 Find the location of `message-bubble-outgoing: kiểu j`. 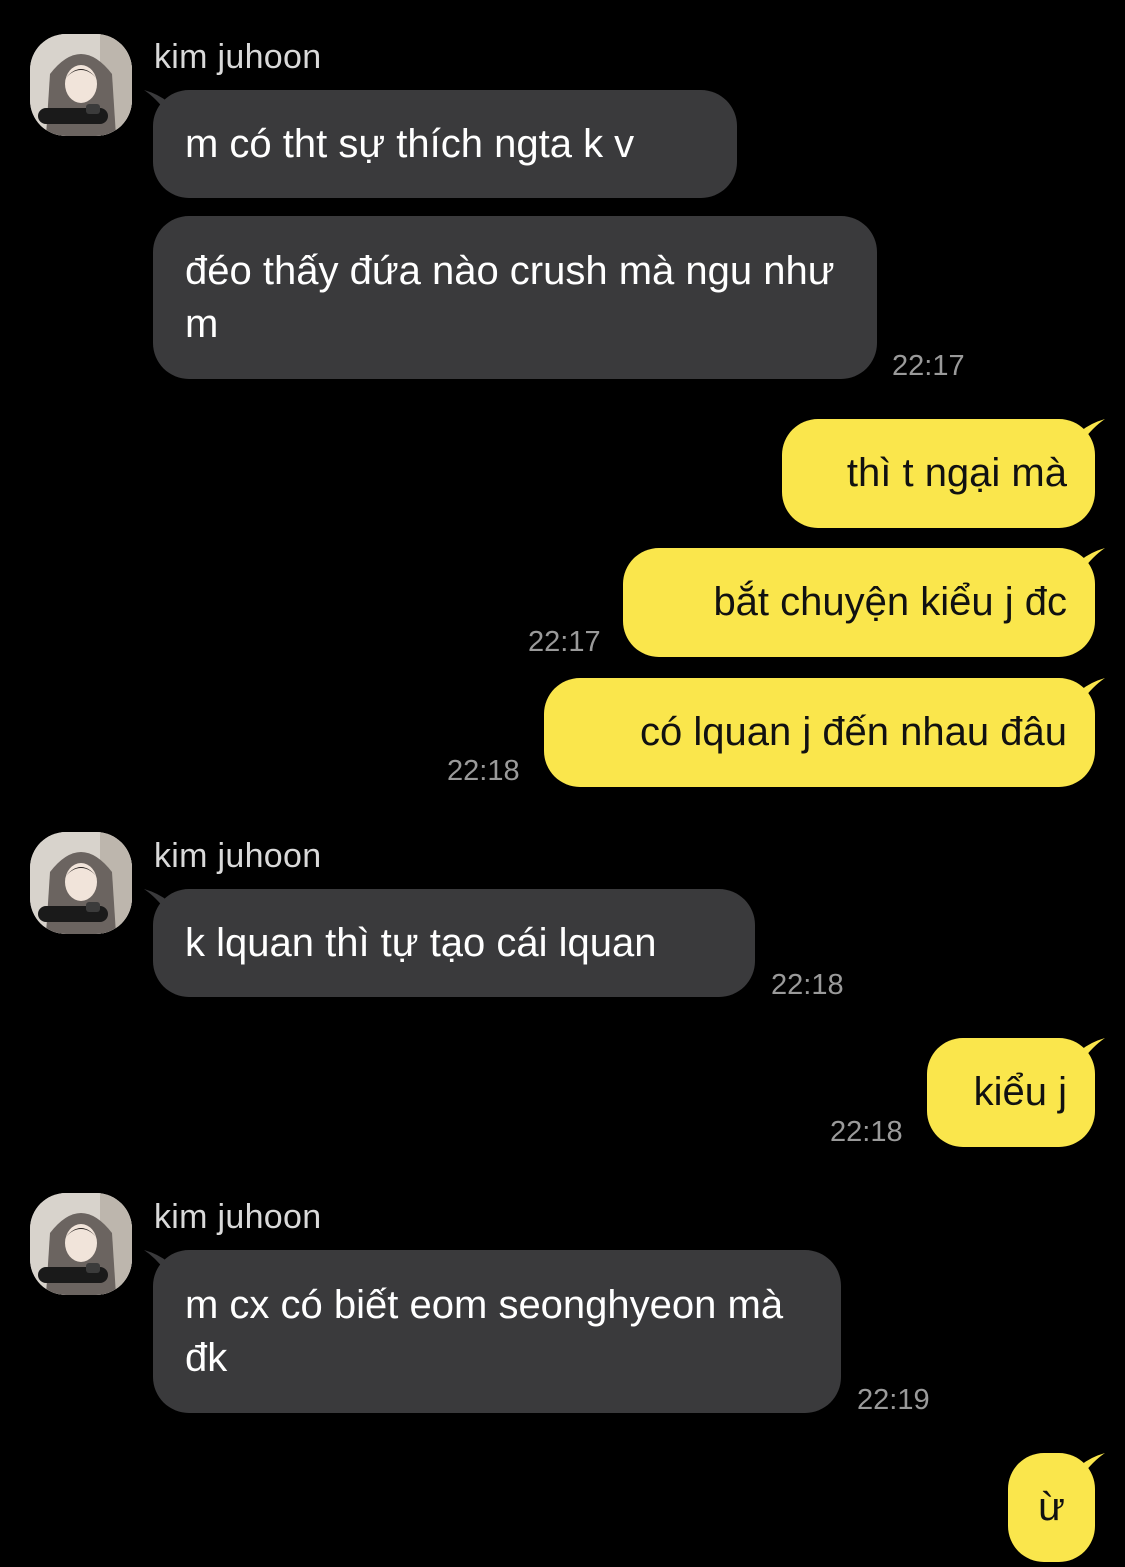

message-bubble-outgoing: kiểu j is located at coordinates (1011, 1092).